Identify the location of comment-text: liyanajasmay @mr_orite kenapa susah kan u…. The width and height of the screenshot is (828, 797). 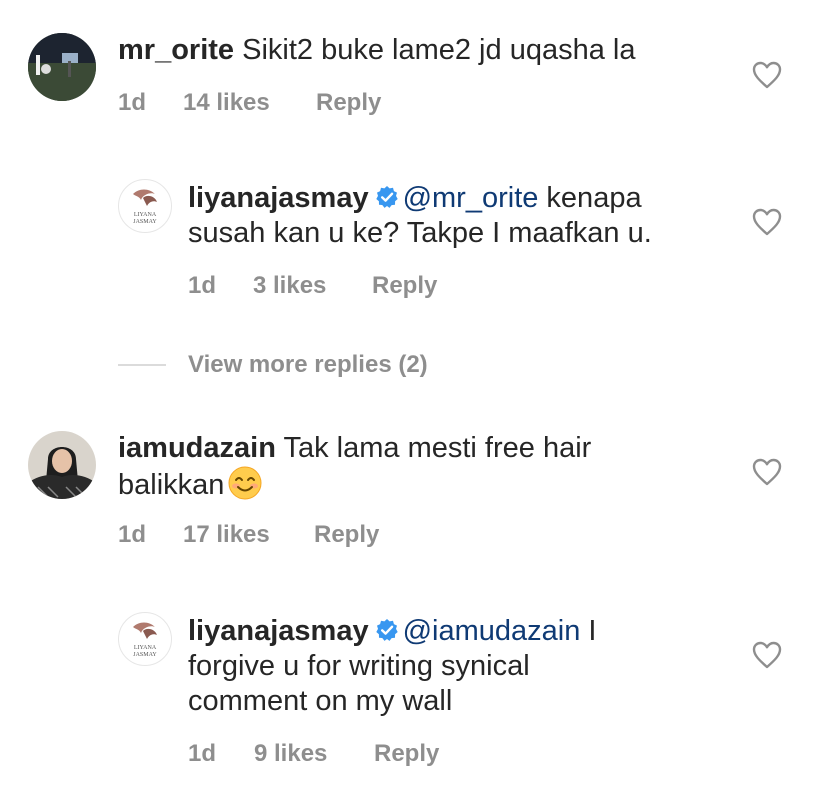
(420, 215).